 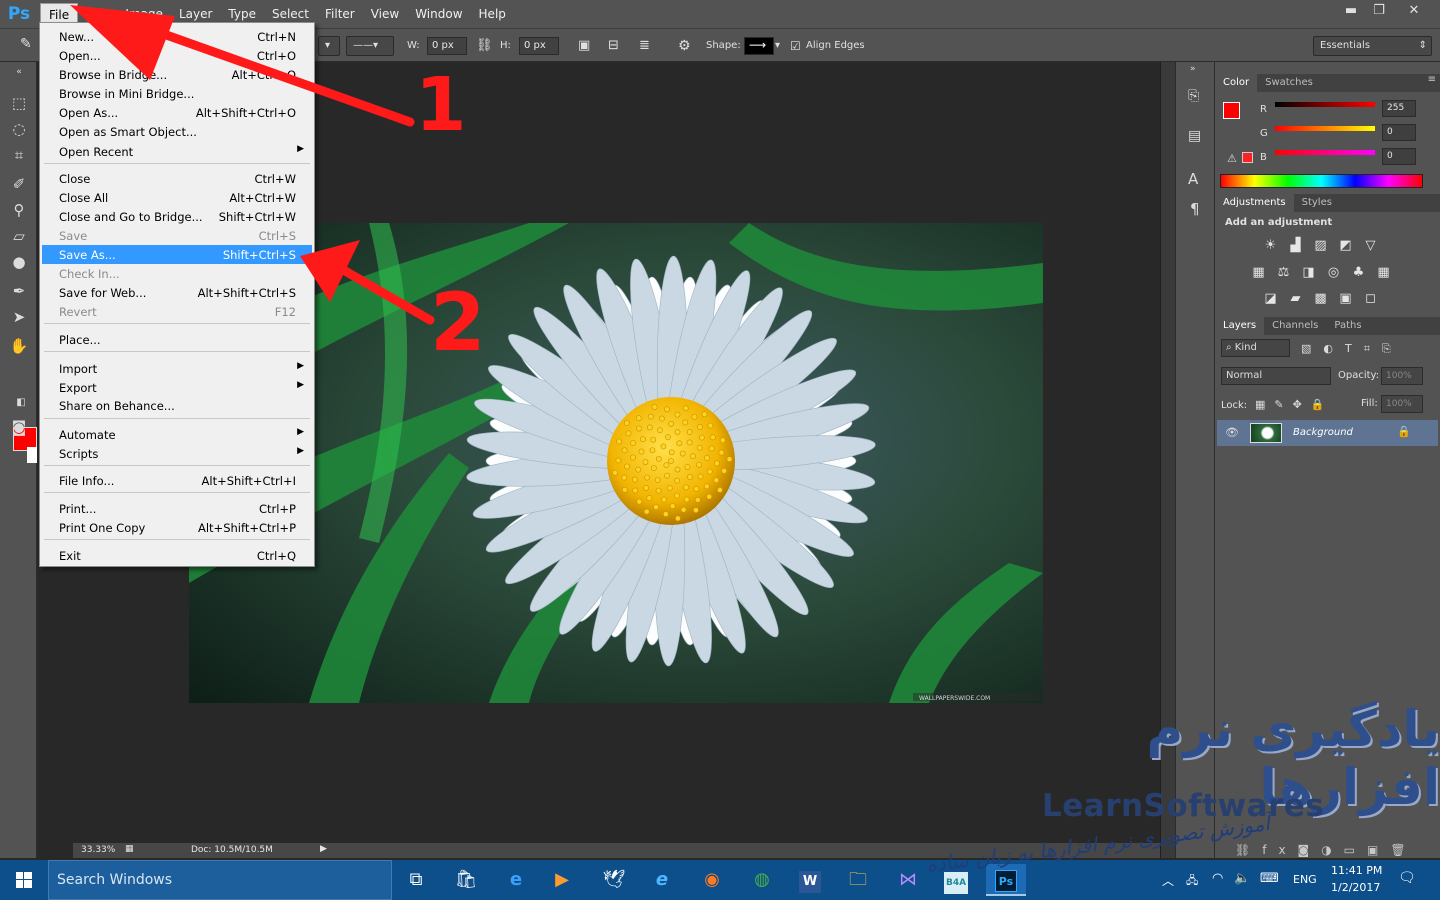 What do you see at coordinates (1254, 203) in the screenshot?
I see `tab-adjustments: Adjustments` at bounding box center [1254, 203].